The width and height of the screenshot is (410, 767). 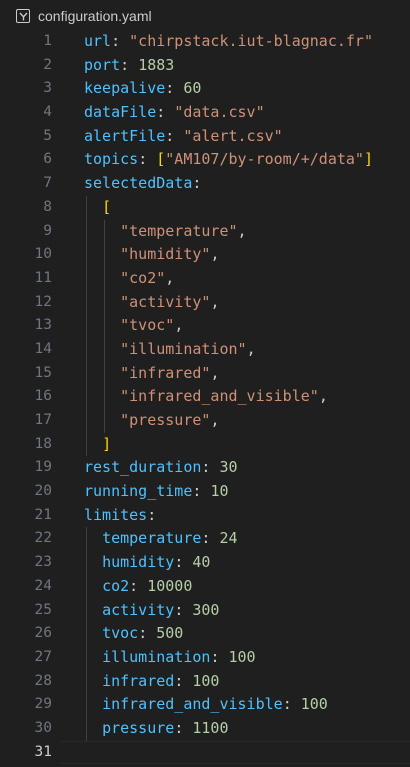 What do you see at coordinates (205, 184) in the screenshot?
I see `code-line: 7 selectedData:` at bounding box center [205, 184].